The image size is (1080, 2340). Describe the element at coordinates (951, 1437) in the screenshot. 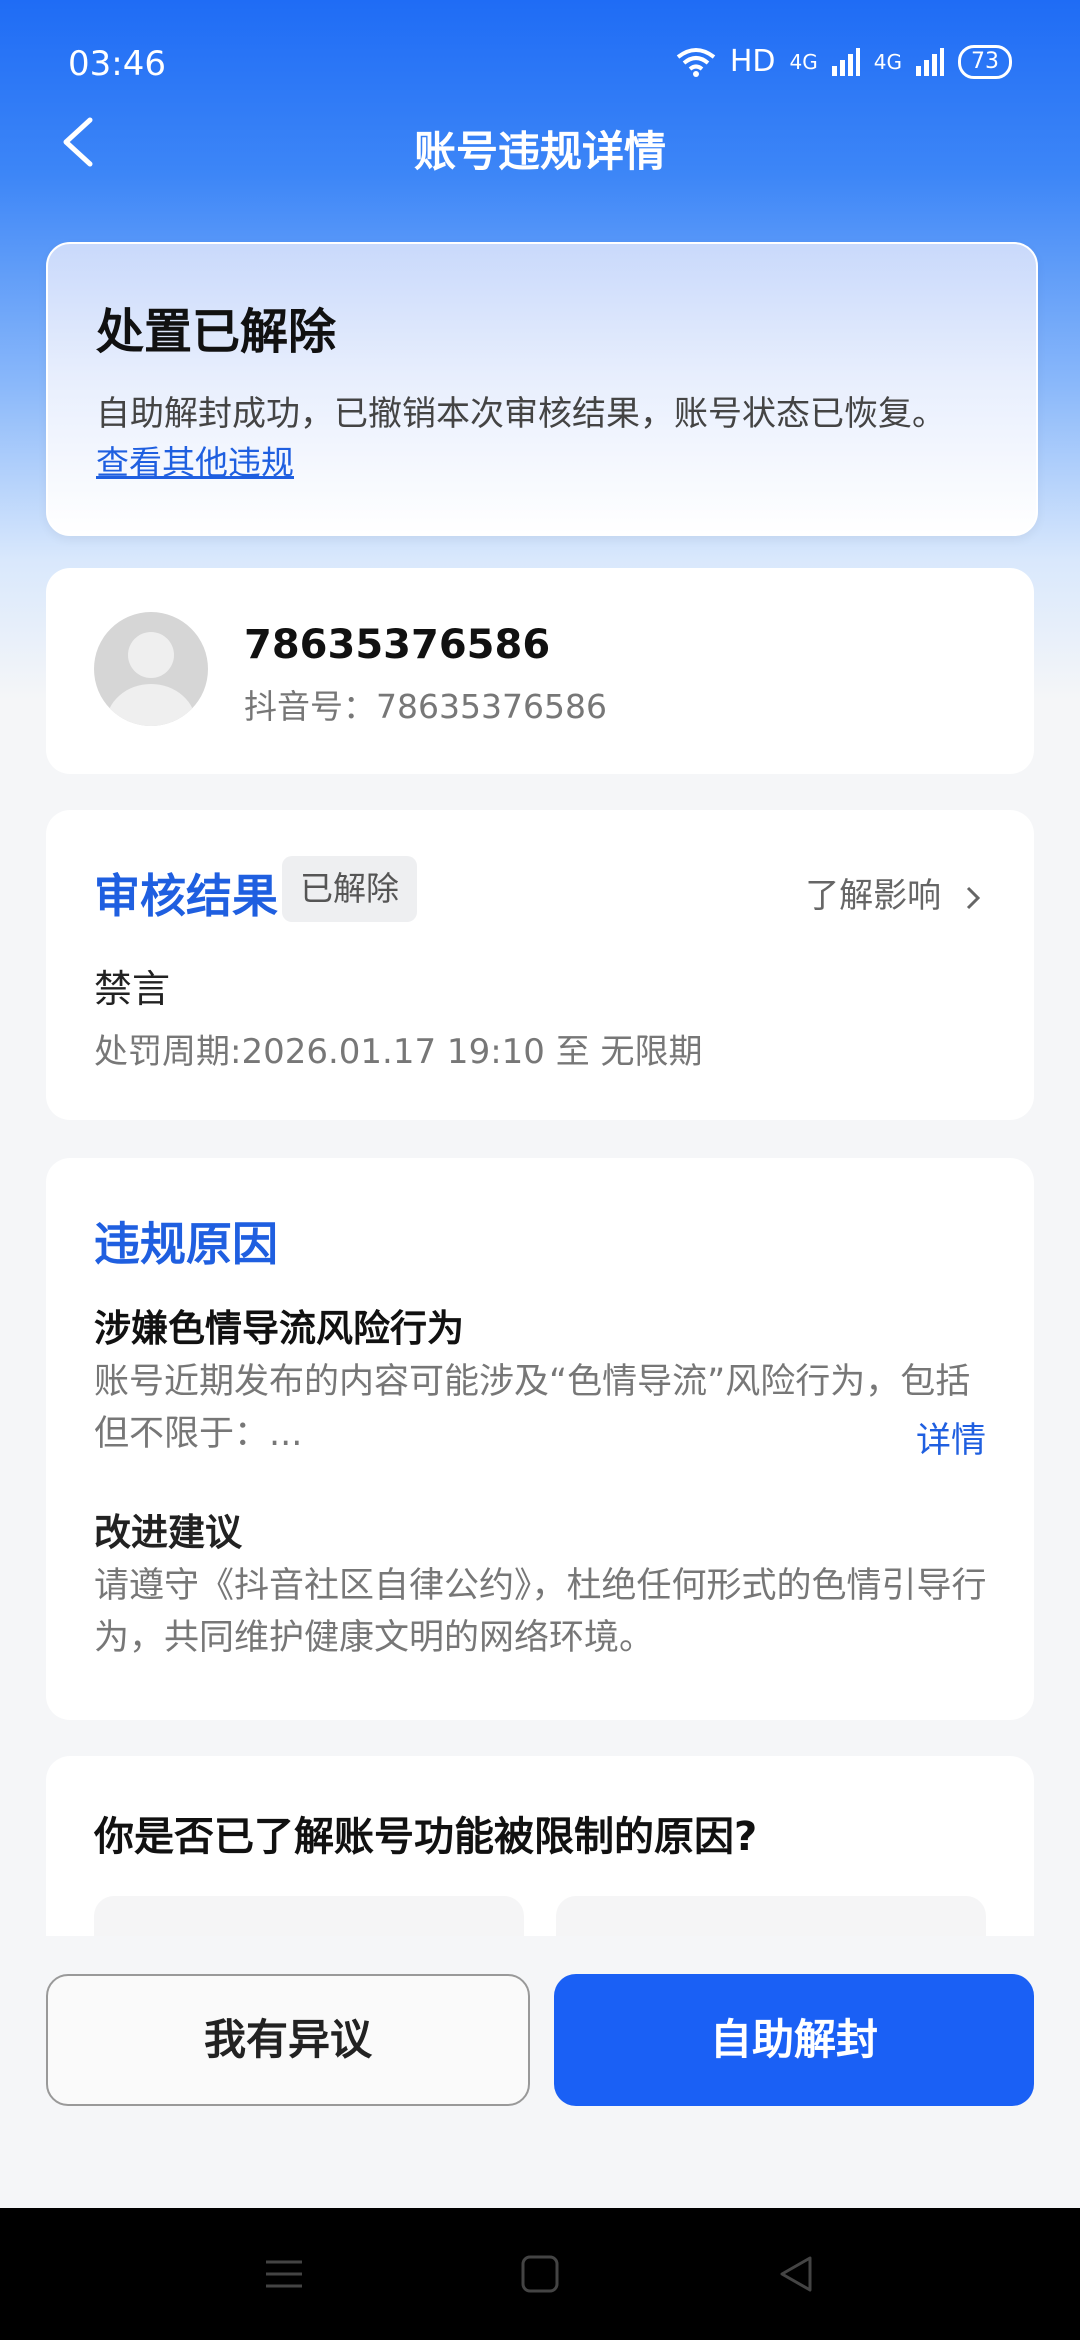

I see `detail-link: 详情` at that location.